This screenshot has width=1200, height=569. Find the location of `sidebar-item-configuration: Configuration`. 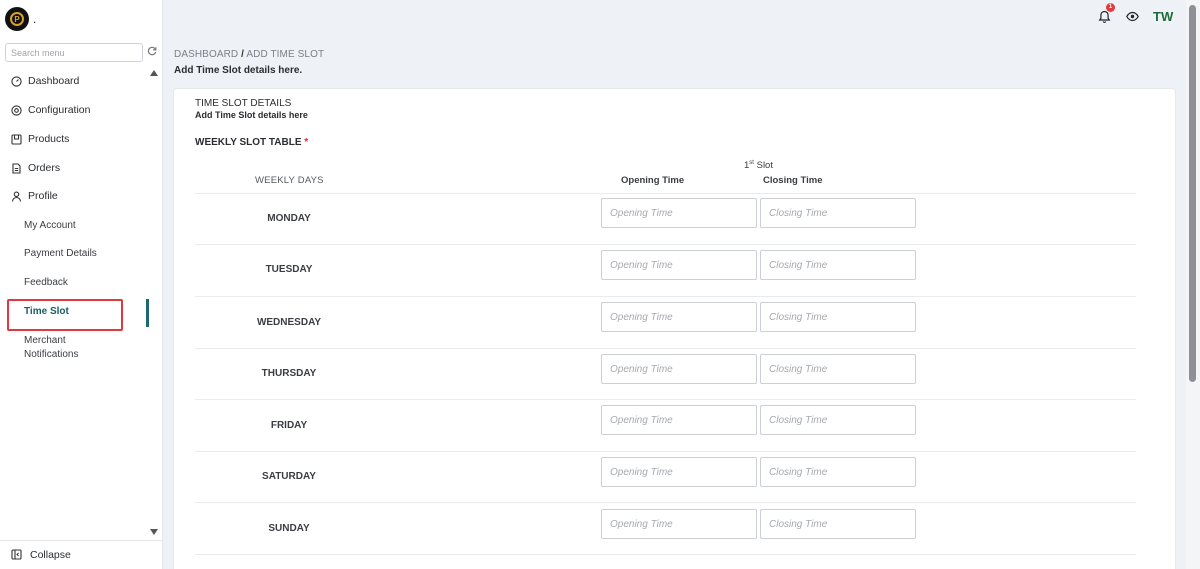

sidebar-item-configuration: Configuration is located at coordinates (50, 110).